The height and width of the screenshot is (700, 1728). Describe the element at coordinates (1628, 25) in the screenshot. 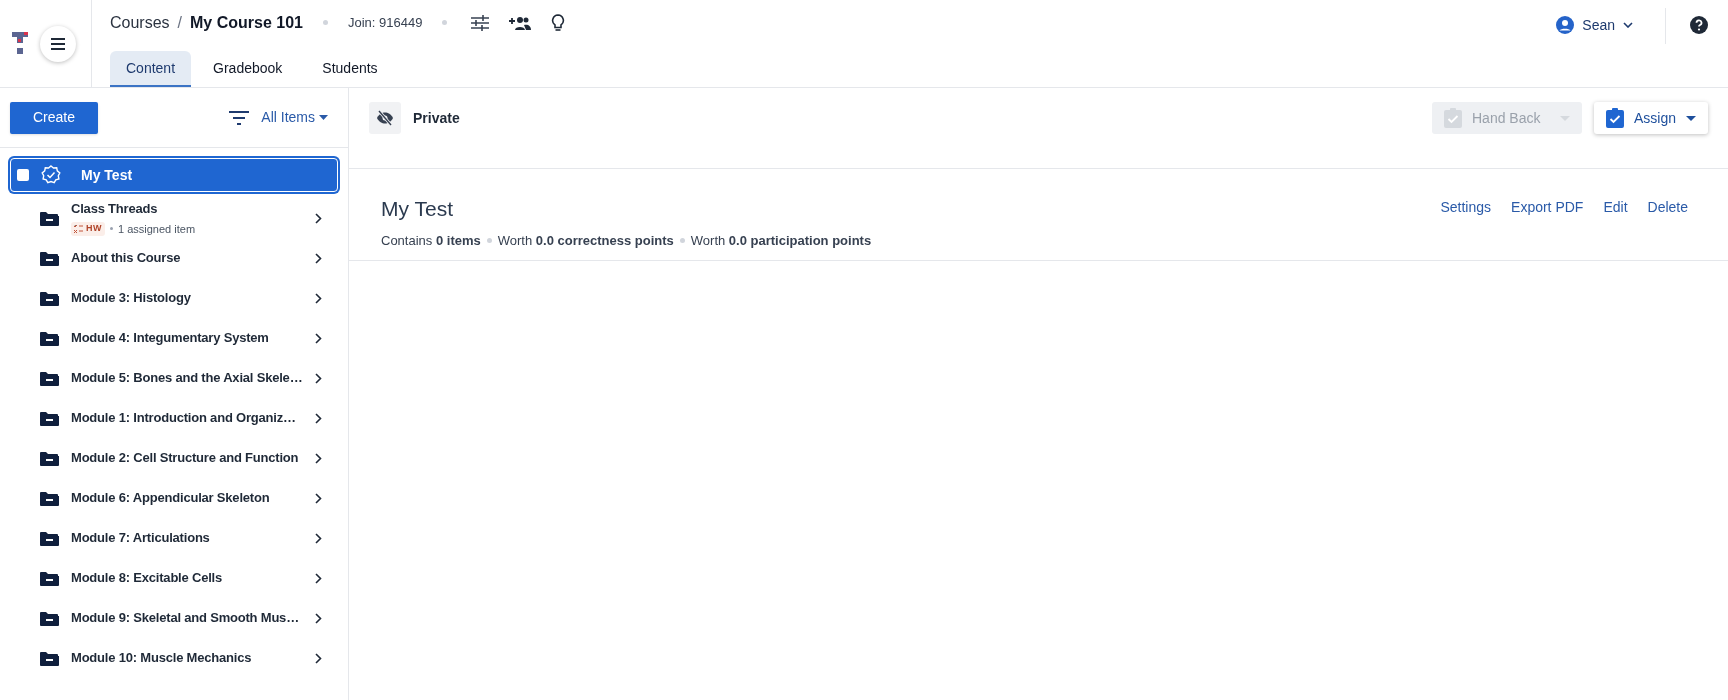

I see `chevron-down-icon` at that location.